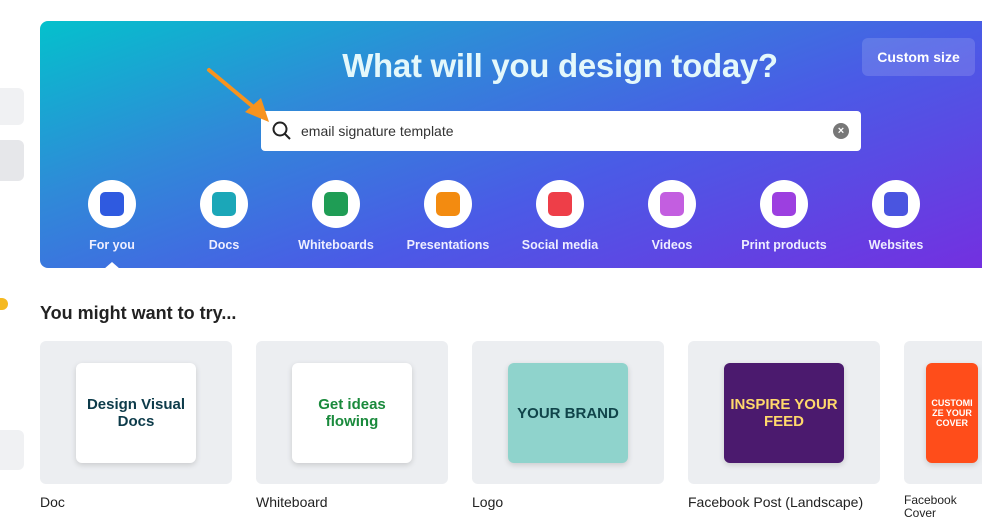  I want to click on category-docs: Docs, so click(224, 216).